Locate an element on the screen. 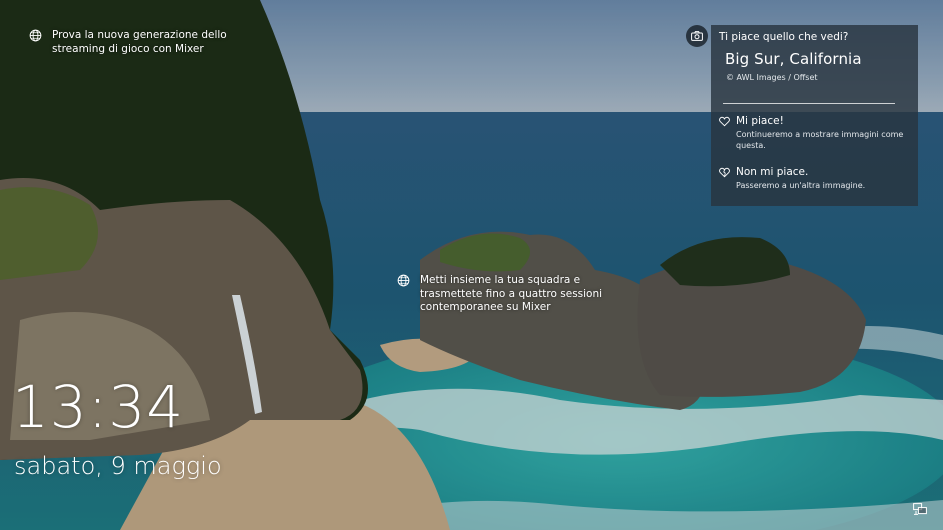 Image resolution: width=943 pixels, height=530 pixels. hotspot-line: Prova la nuova generazione dello is located at coordinates (139, 35).